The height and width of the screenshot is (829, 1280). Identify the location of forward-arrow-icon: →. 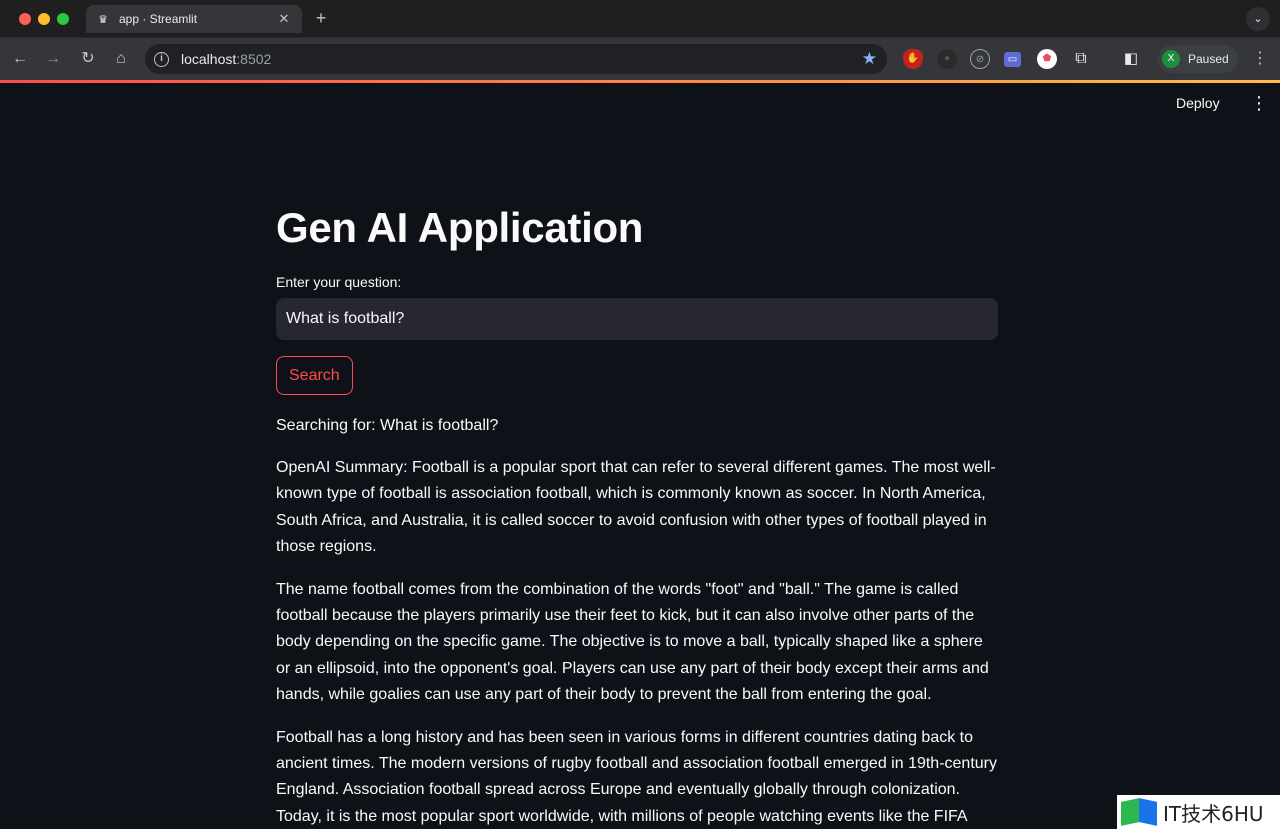
(53, 59).